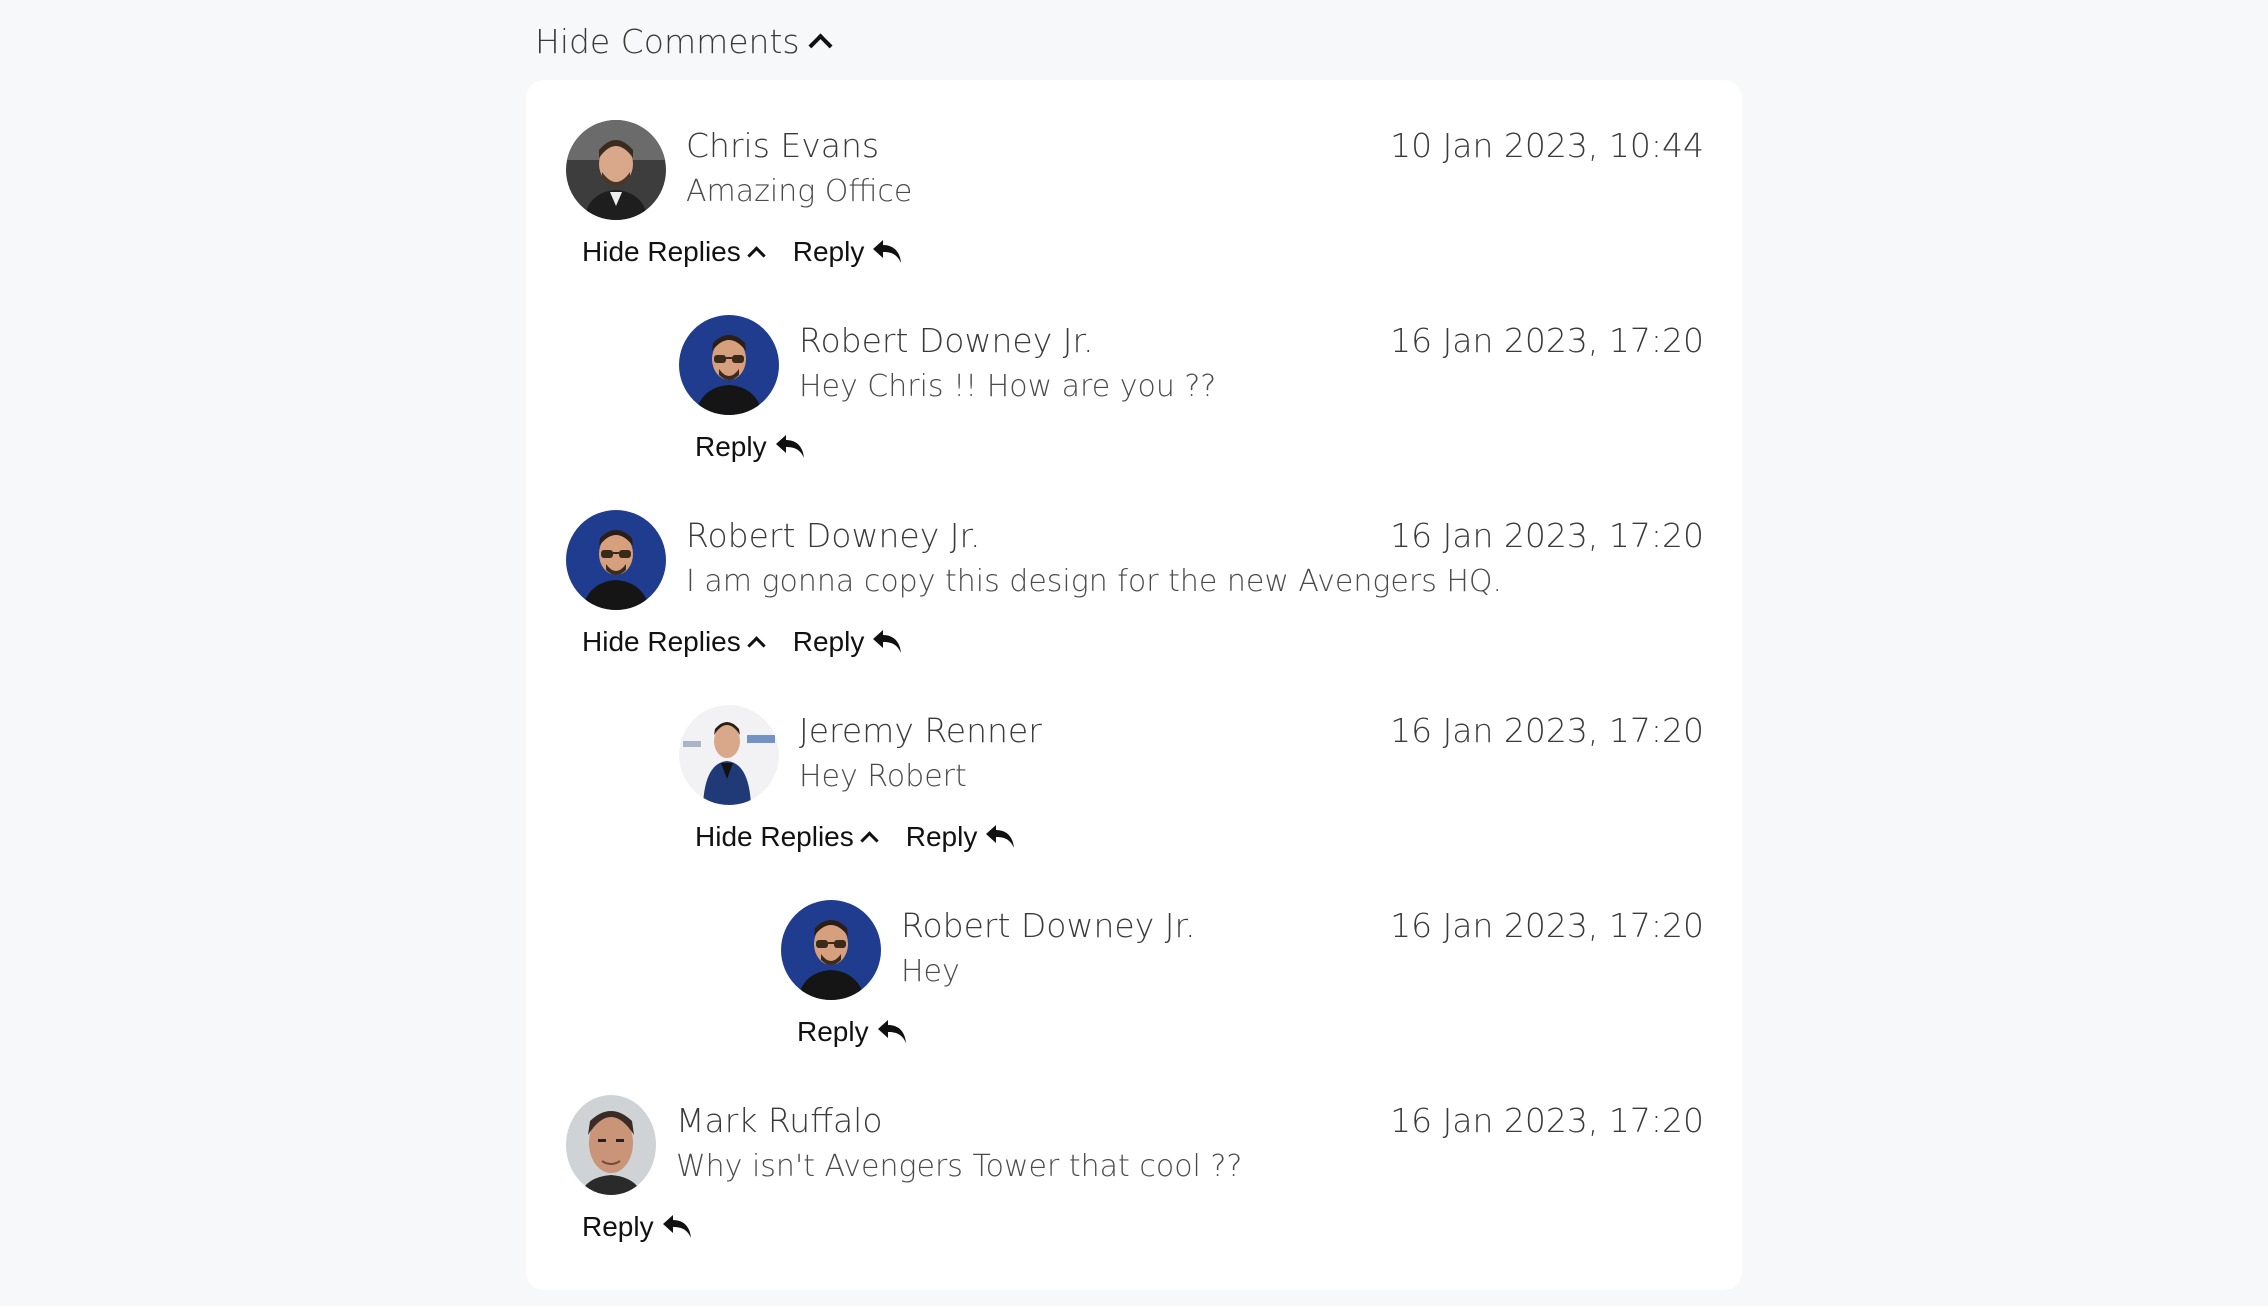  I want to click on hide-comments-label: Hide Comments, so click(667, 41).